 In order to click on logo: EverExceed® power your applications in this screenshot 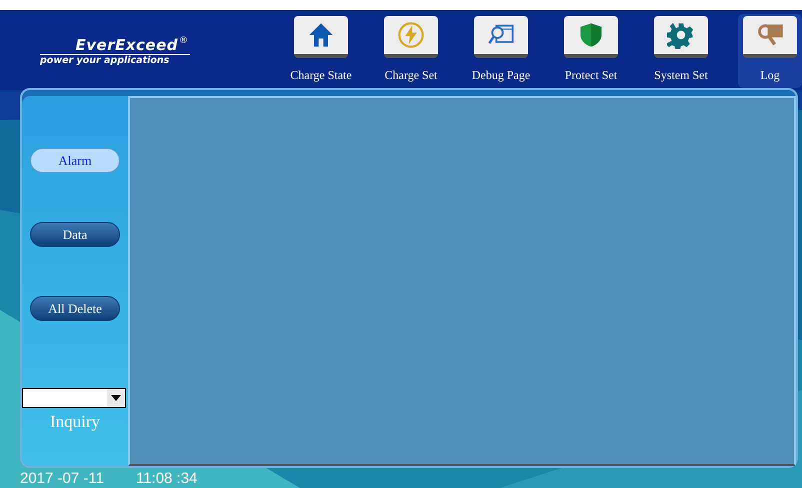, I will do `click(115, 51)`.